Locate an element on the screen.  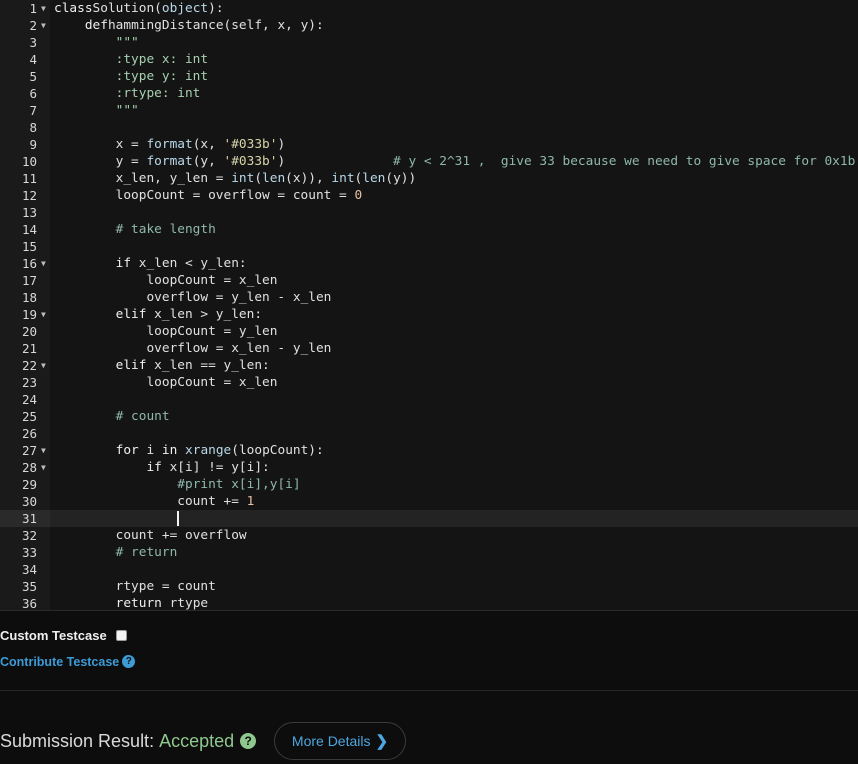
token-bi: format is located at coordinates (169, 161).